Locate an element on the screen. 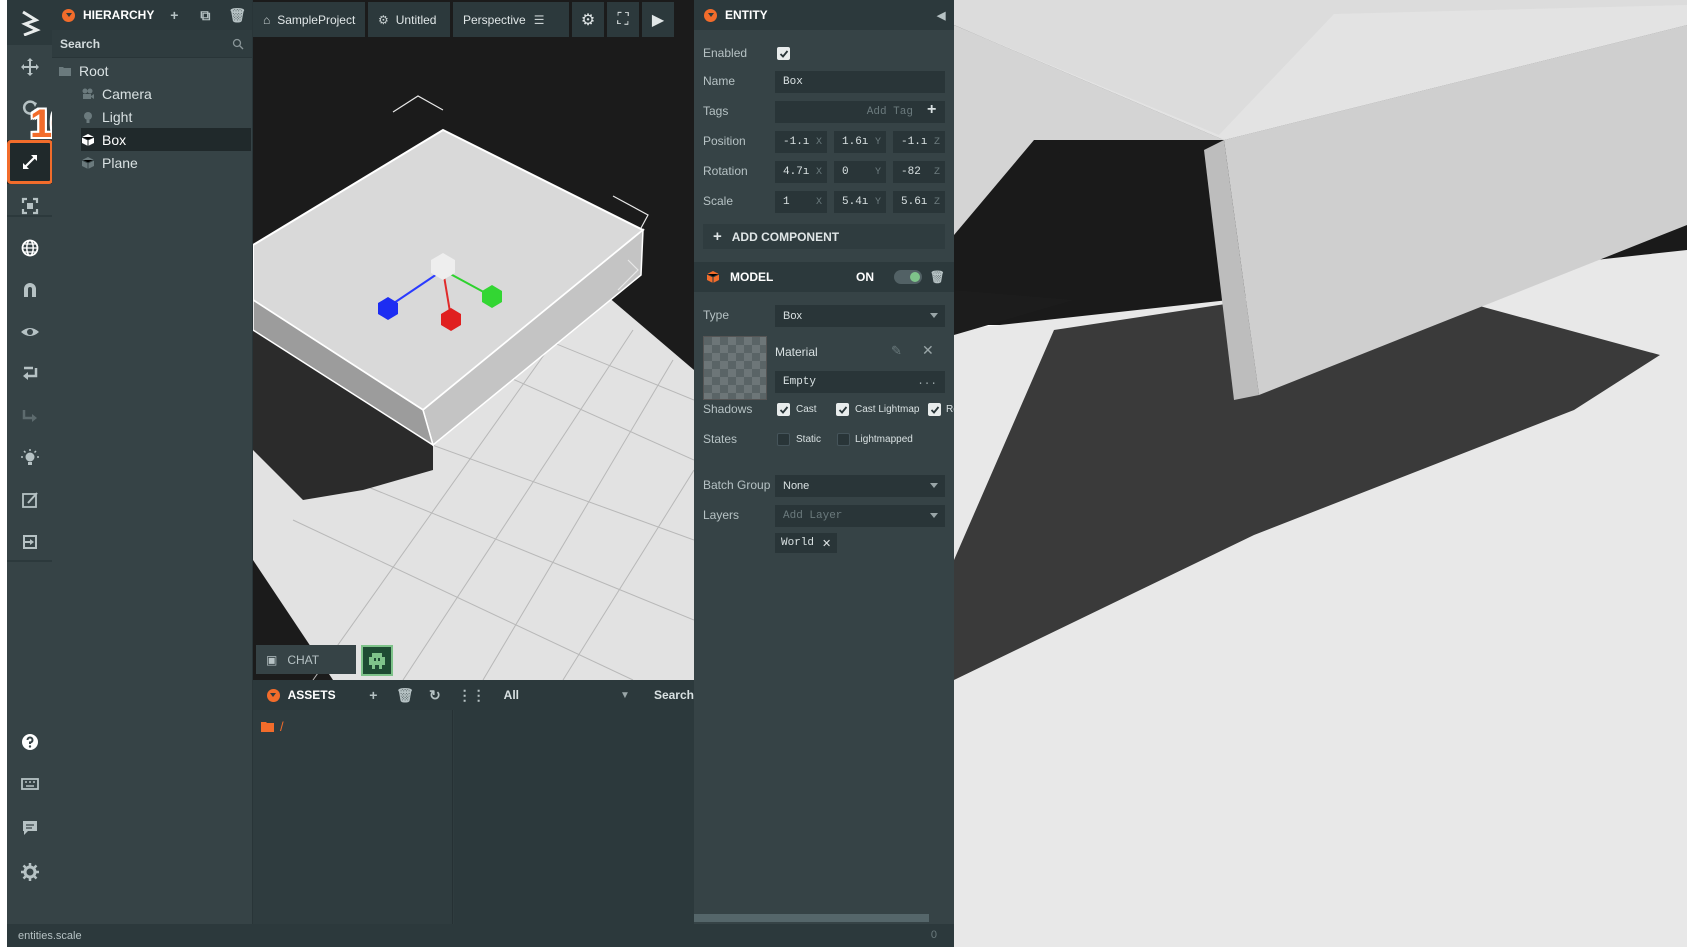  grid-view-icon: ⋮⋮ is located at coordinates (472, 695).